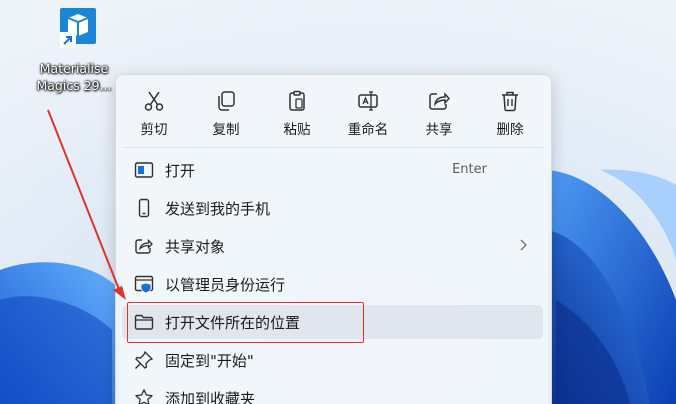 Image resolution: width=676 pixels, height=404 pixels. I want to click on materialise-magics-app-icon, so click(74, 32).